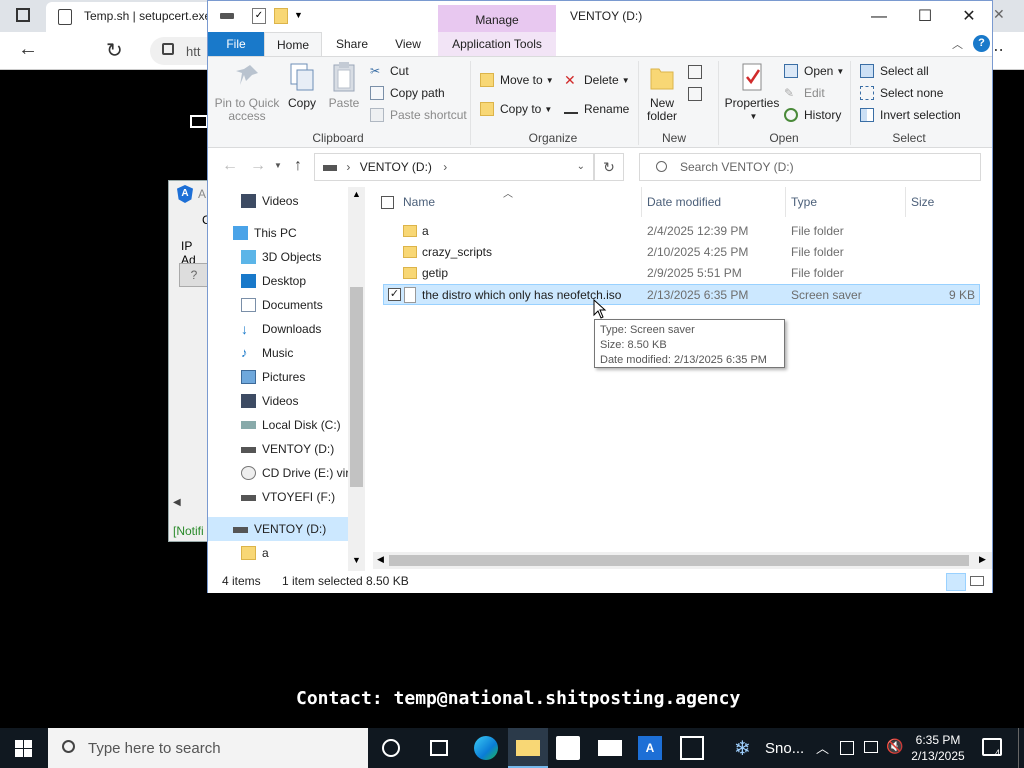  Describe the element at coordinates (114, 50) in the screenshot. I see `refresh-icon: ↻` at that location.